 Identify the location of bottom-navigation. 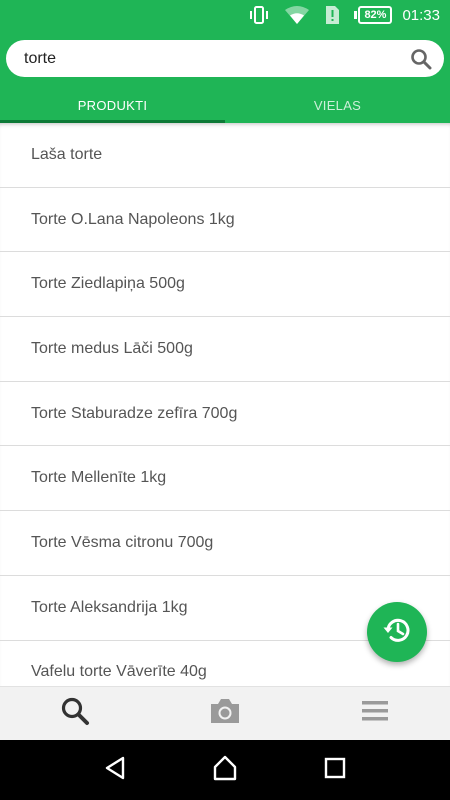
(225, 713).